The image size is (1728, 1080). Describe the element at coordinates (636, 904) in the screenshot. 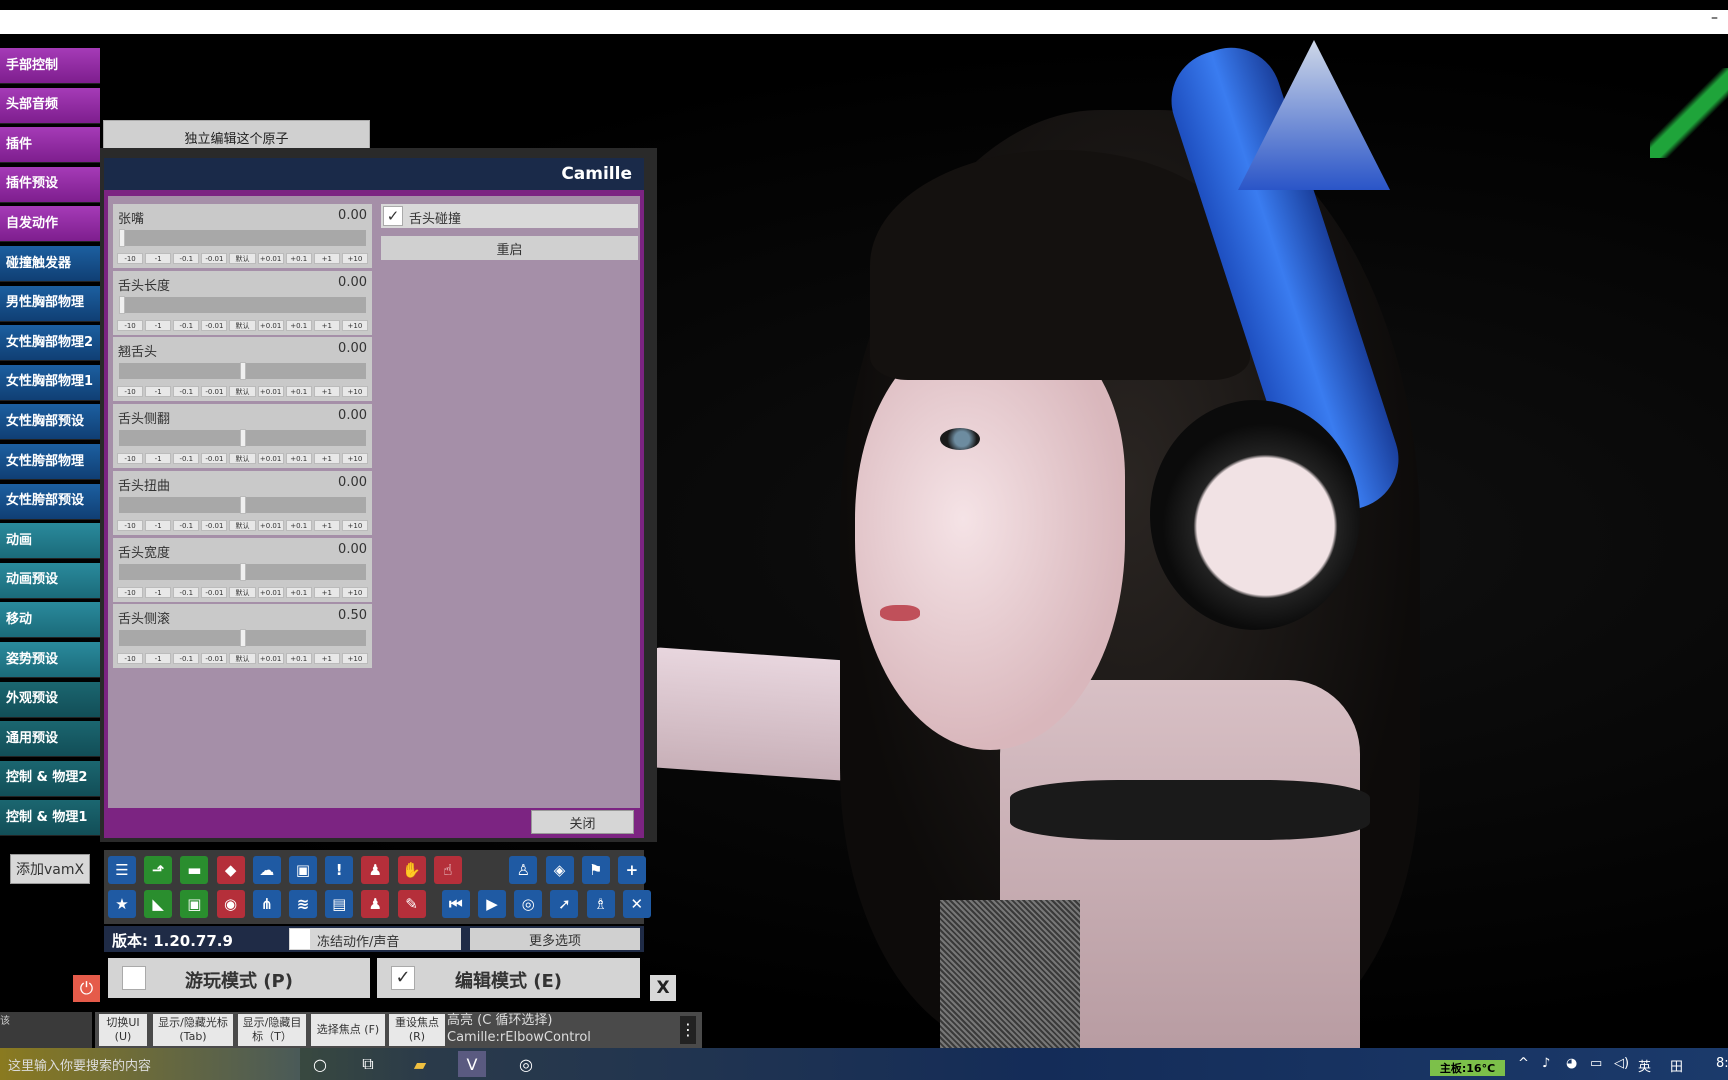

I see `wrench-icon: ✕` at that location.